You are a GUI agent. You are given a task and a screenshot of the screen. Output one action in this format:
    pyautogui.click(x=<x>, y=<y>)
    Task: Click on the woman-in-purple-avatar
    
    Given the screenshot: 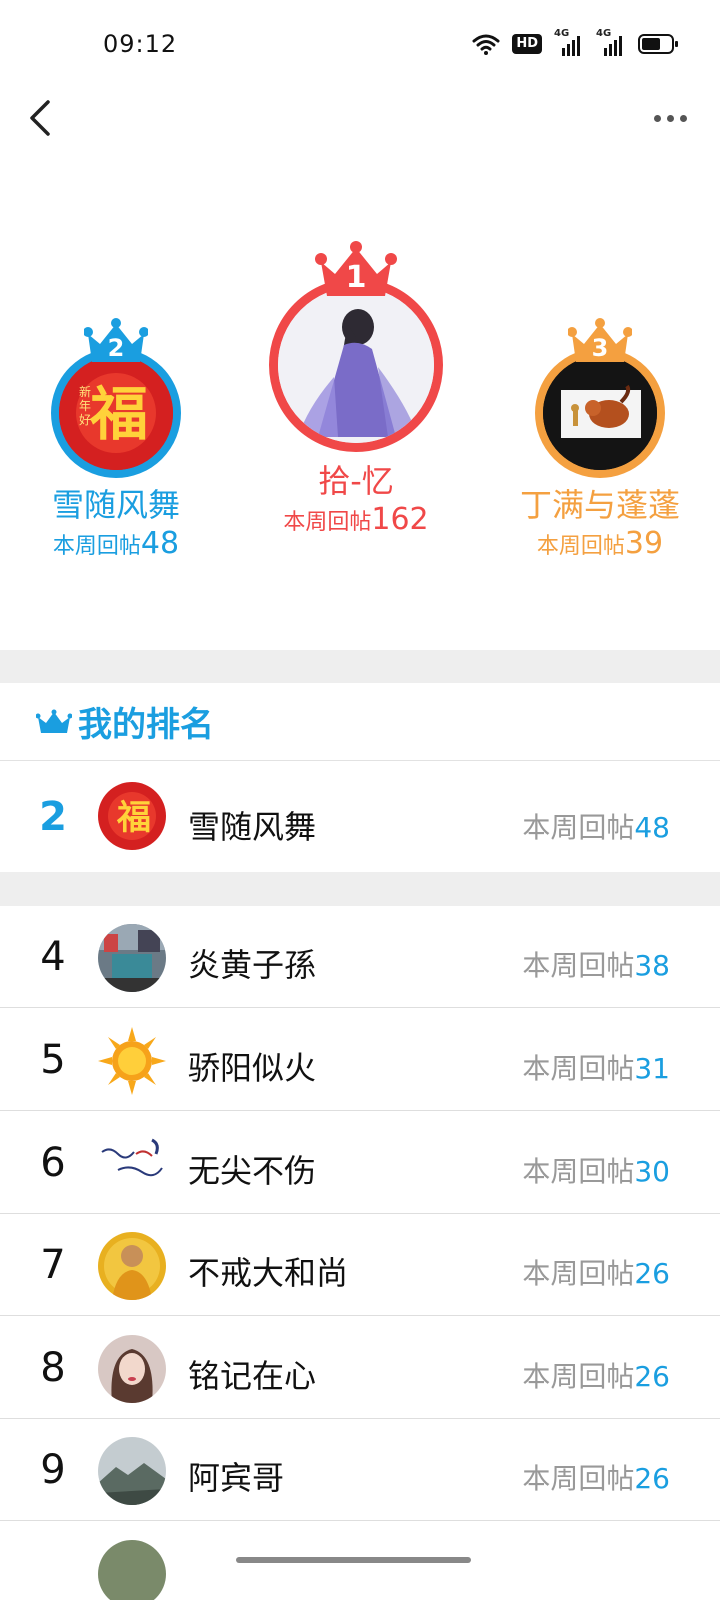 What is the action you would take?
    pyautogui.click(x=356, y=365)
    